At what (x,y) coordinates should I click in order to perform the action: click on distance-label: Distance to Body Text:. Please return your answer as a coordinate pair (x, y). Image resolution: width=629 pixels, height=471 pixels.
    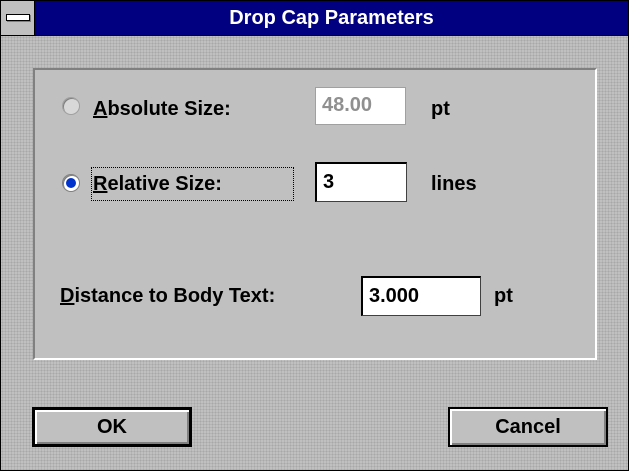
    Looking at the image, I should click on (167, 296).